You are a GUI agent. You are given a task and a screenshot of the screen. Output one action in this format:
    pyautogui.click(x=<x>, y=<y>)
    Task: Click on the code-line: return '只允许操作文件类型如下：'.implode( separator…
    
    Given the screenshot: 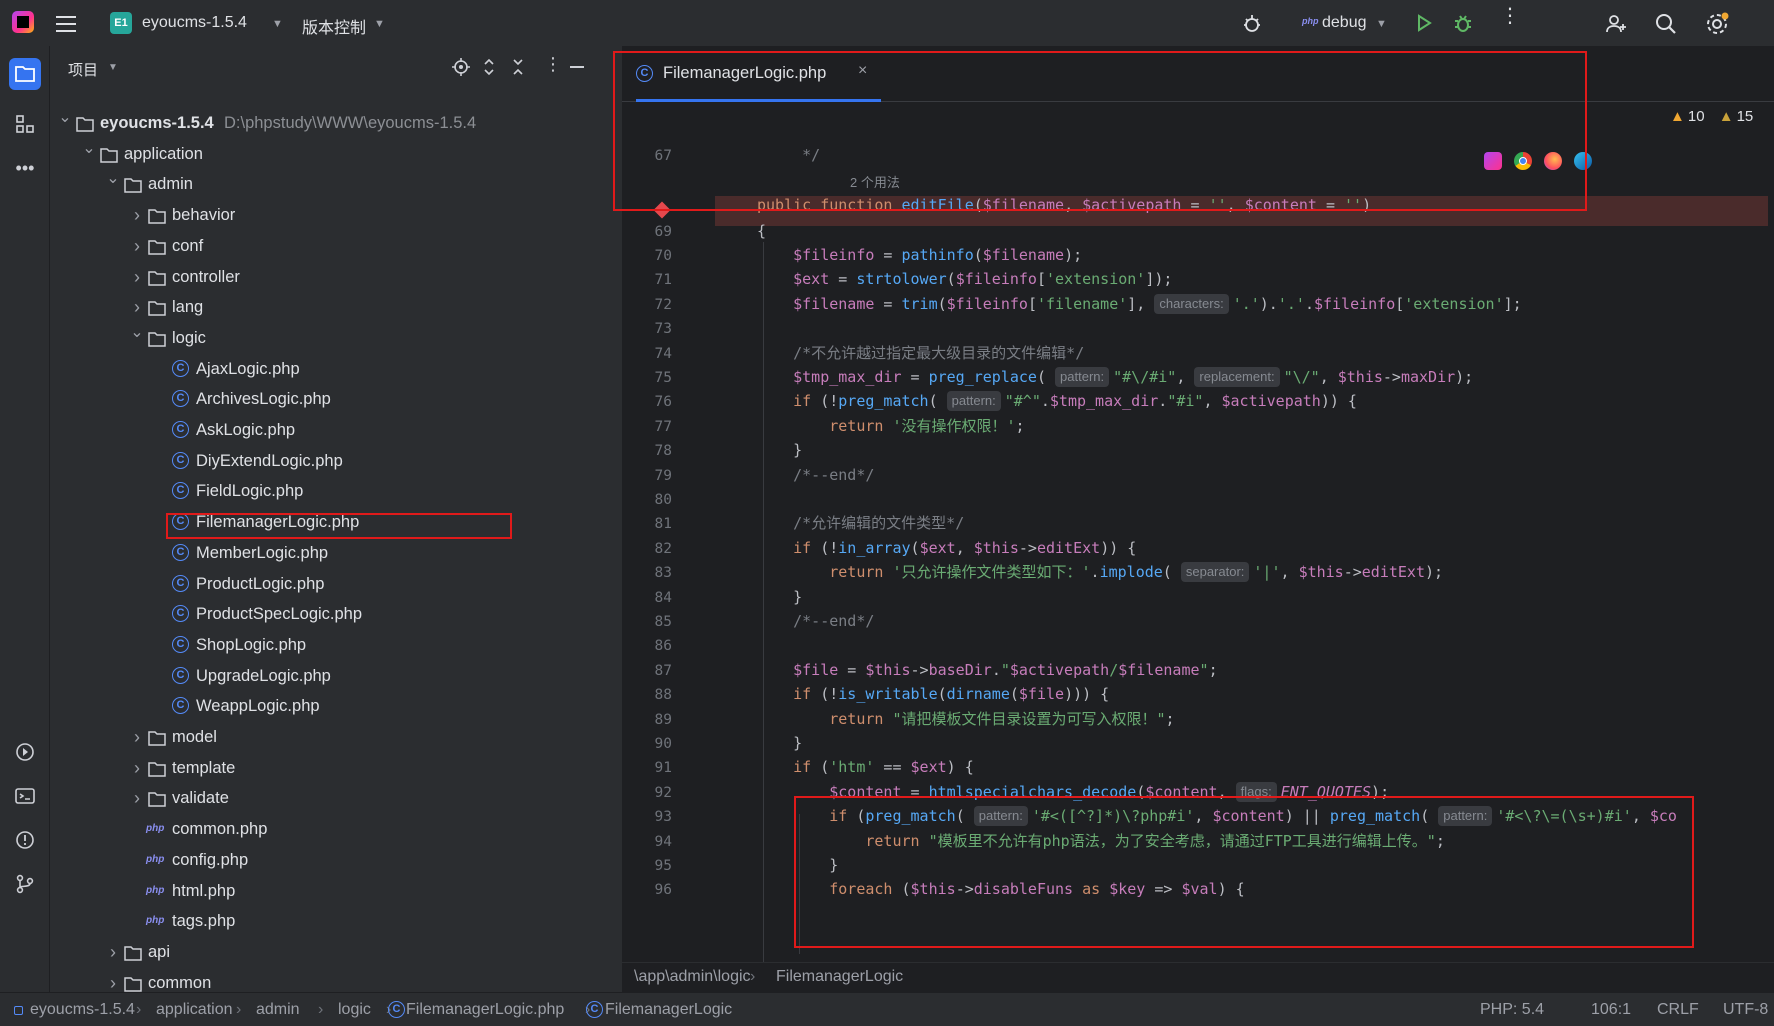 What is the action you would take?
    pyautogui.click(x=1100, y=572)
    